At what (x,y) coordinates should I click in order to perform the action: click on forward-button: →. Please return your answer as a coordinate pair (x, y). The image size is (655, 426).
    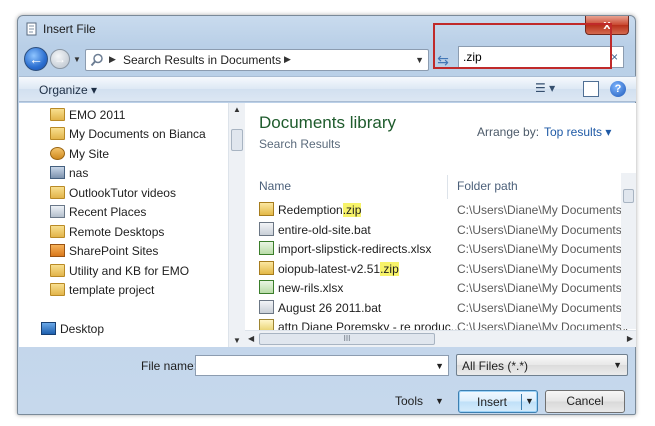
    Looking at the image, I should click on (60, 59).